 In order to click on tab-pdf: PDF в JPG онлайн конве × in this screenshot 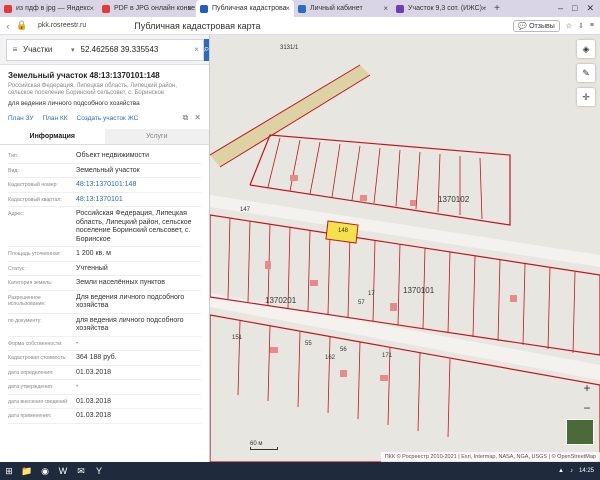, I will do `click(147, 8)`.